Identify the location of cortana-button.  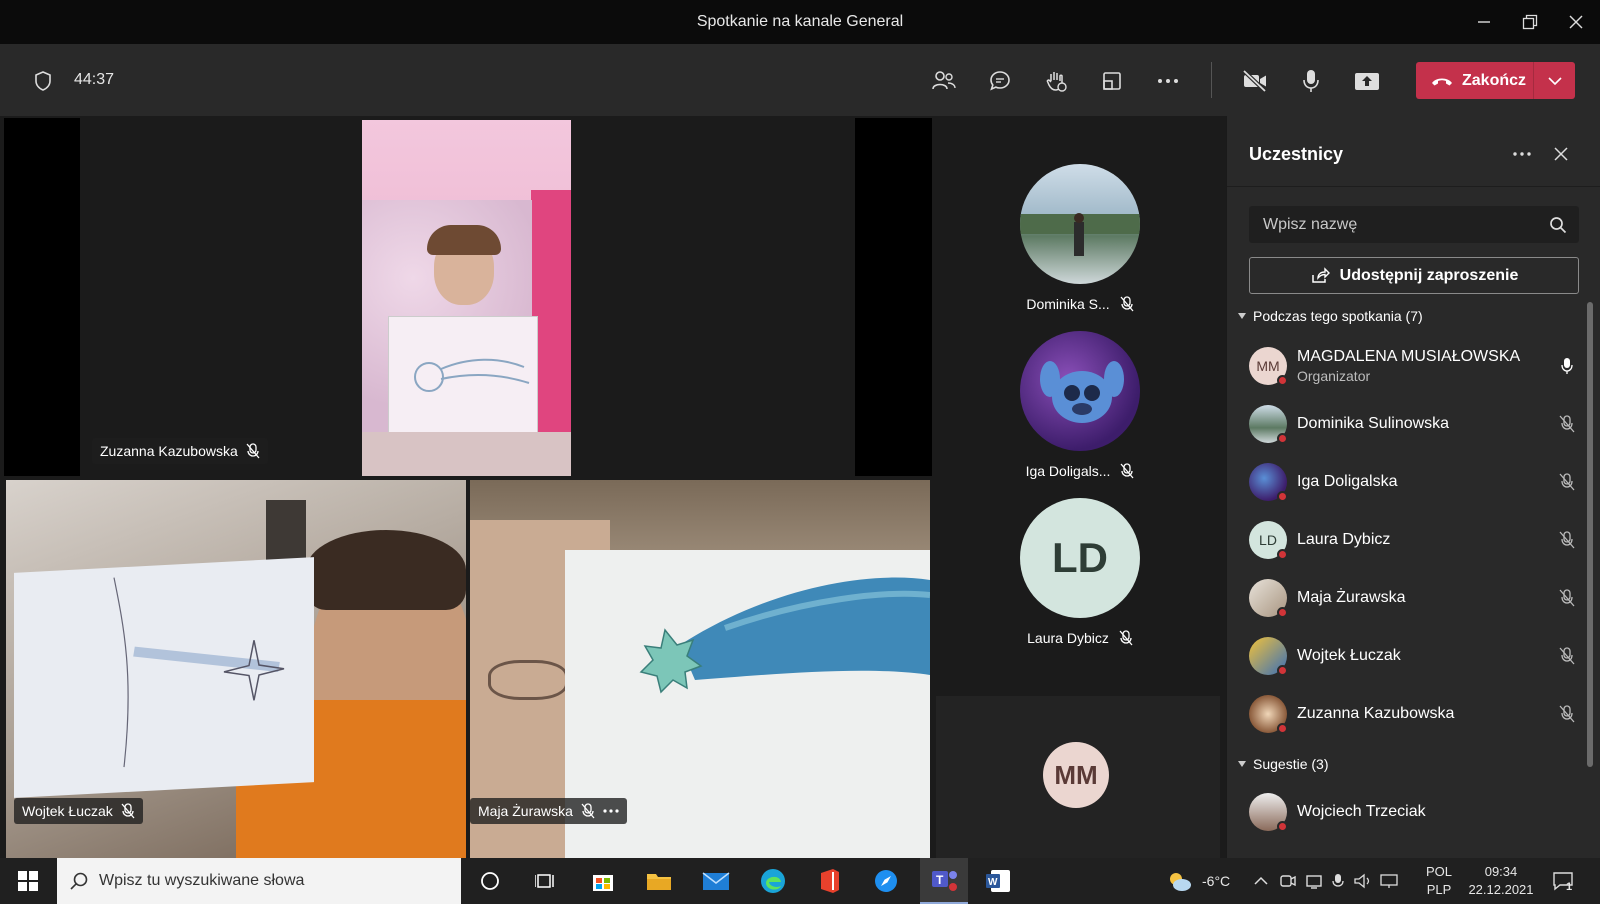
(490, 881).